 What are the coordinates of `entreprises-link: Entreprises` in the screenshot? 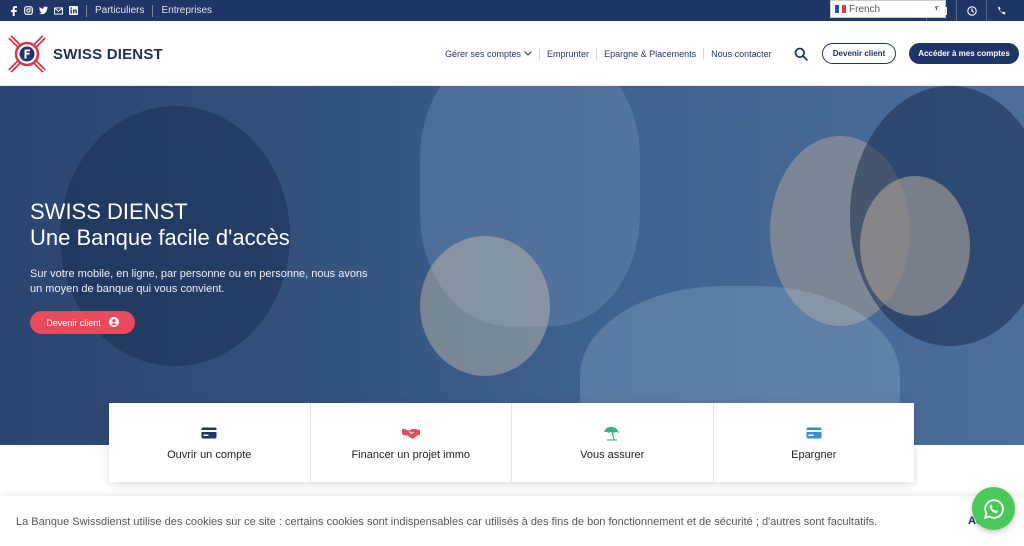 It's located at (186, 10).